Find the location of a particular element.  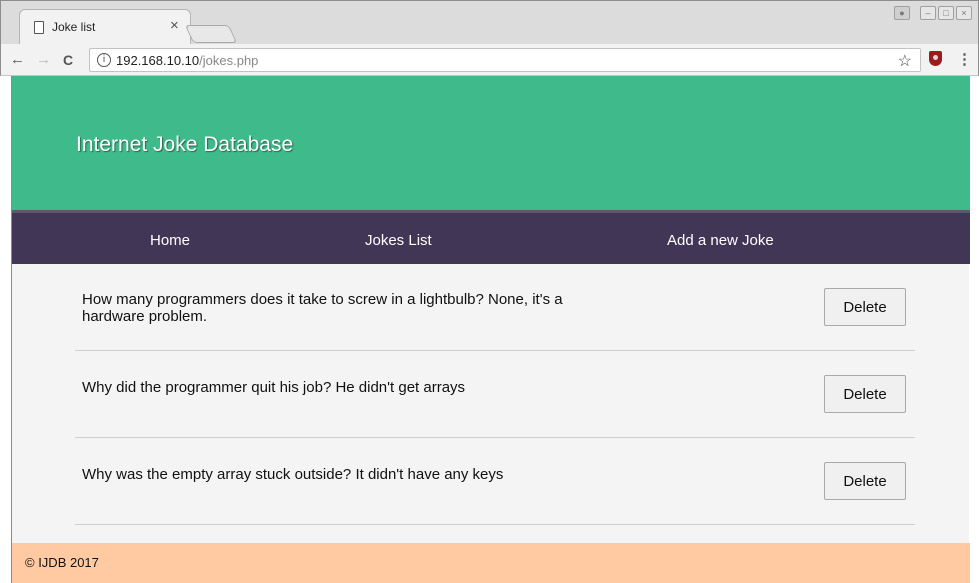

user-profile-icon: ● is located at coordinates (902, 13).